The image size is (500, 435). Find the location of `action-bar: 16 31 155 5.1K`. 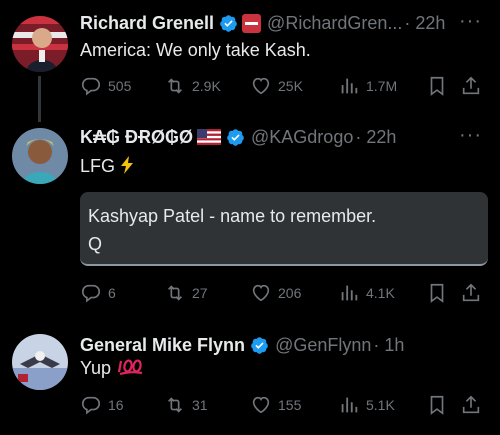

action-bar: 16 31 155 5.1K is located at coordinates (284, 405).